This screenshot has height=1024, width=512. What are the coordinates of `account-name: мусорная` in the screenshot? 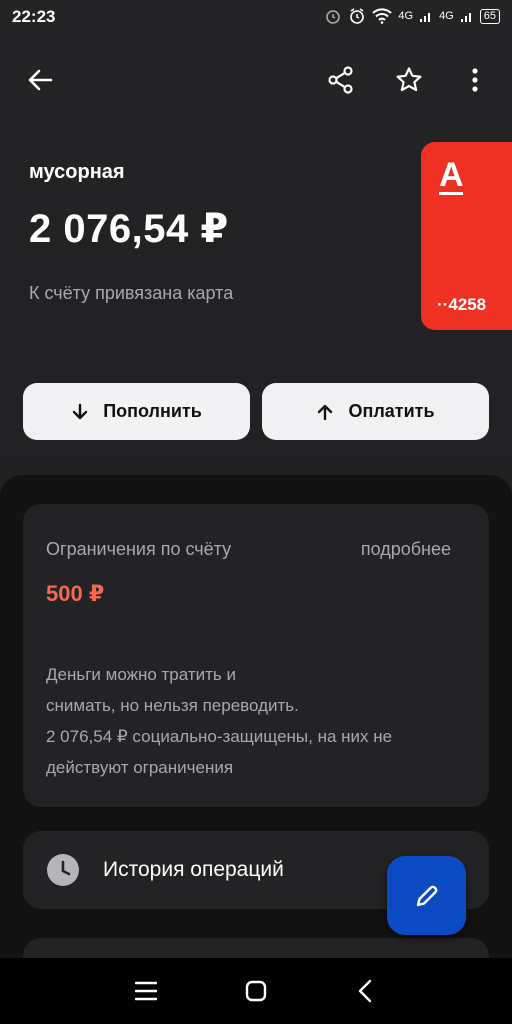 It's located at (77, 172).